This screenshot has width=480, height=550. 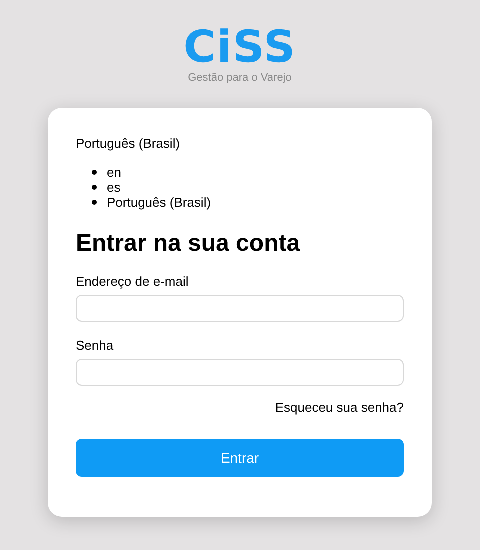 What do you see at coordinates (159, 202) in the screenshot?
I see `language-option: Português (Brasil)` at bounding box center [159, 202].